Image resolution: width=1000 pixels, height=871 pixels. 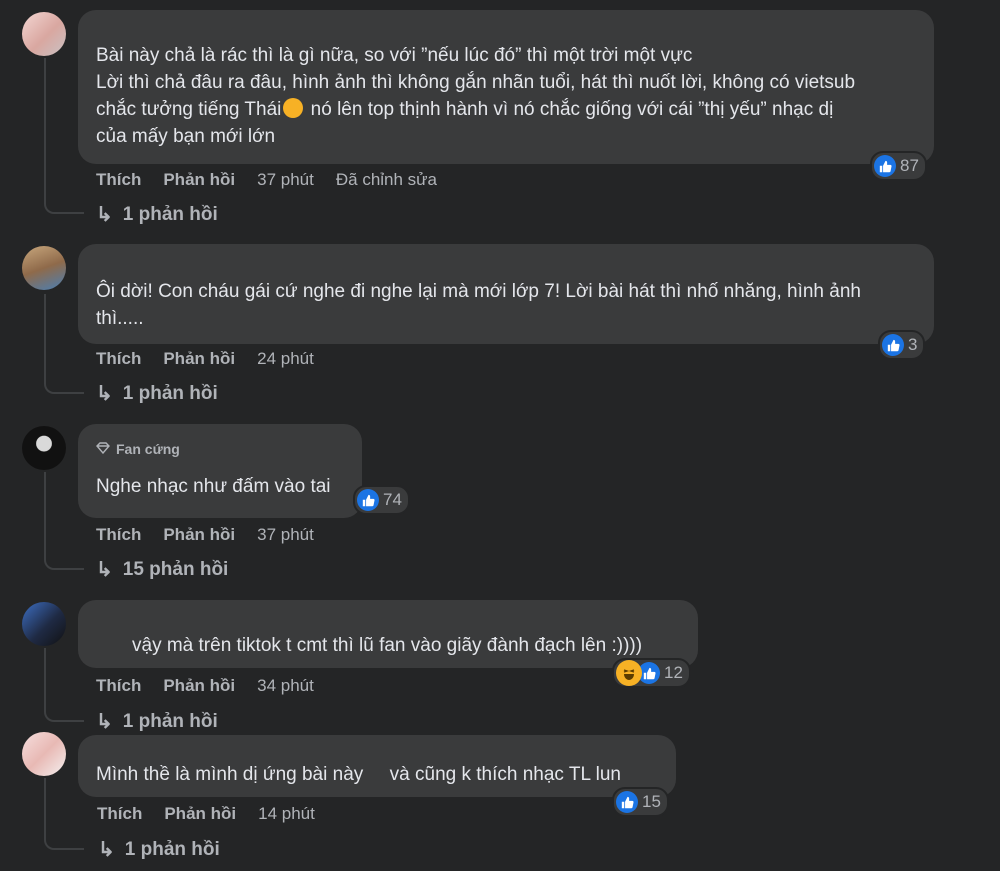 I want to click on reaction-count: 15, so click(x=640, y=802).